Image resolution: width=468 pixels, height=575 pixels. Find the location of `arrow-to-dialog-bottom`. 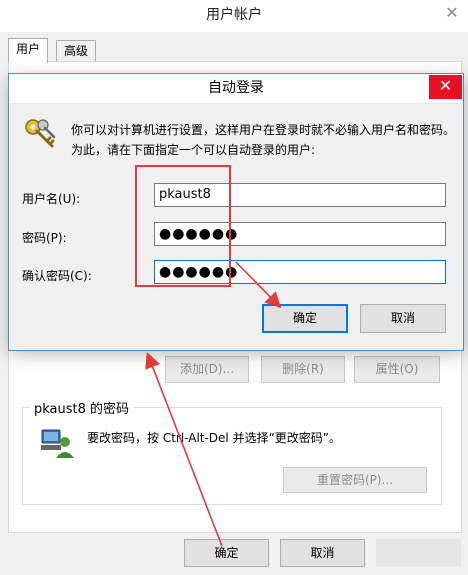

arrow-to-dialog-bottom is located at coordinates (184, 449).